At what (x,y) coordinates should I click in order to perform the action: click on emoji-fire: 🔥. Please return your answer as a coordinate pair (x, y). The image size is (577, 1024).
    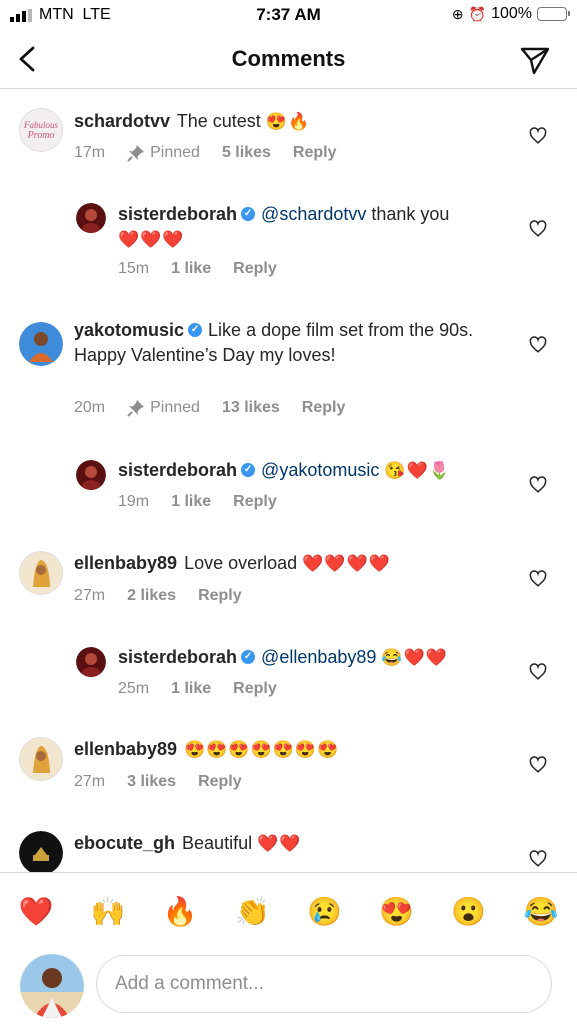
    Looking at the image, I should click on (180, 911).